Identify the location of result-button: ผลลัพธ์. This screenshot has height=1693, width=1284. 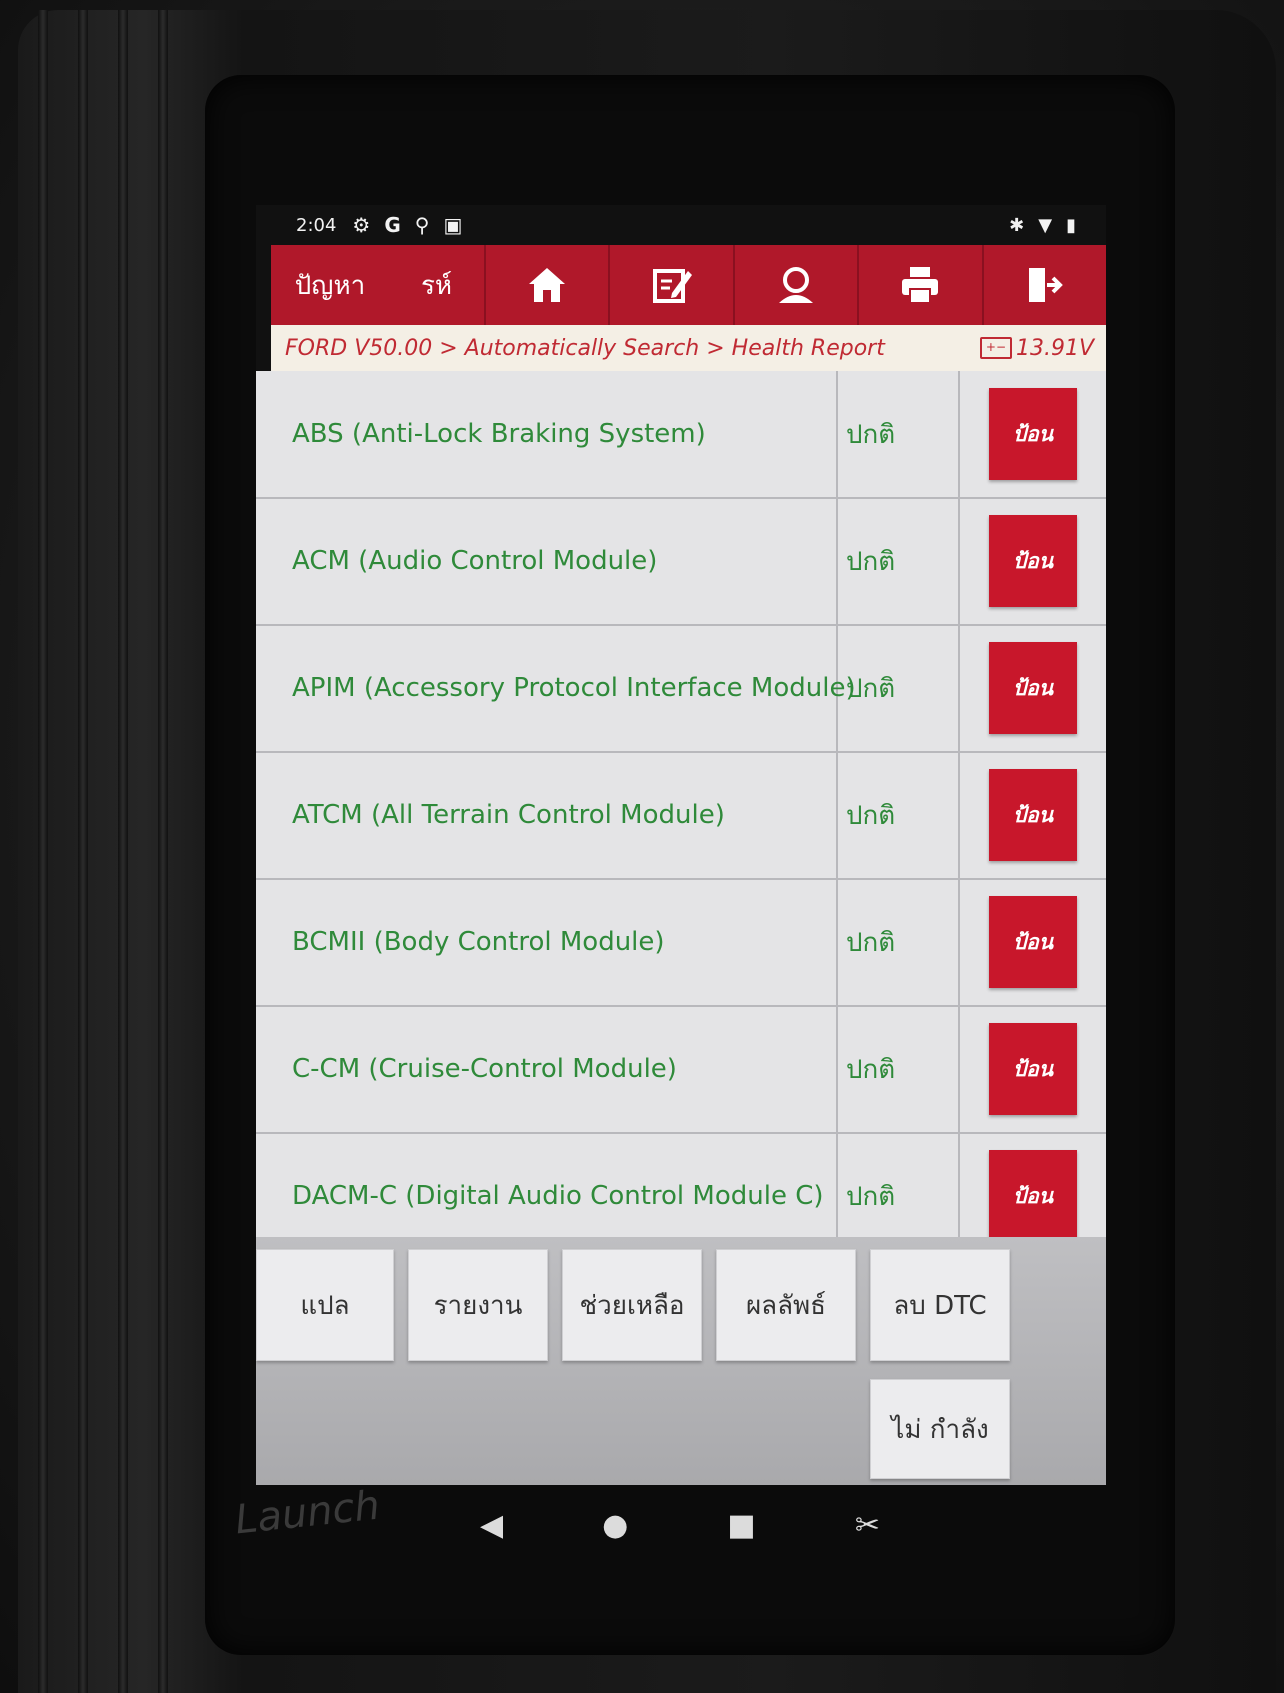
(786, 1305).